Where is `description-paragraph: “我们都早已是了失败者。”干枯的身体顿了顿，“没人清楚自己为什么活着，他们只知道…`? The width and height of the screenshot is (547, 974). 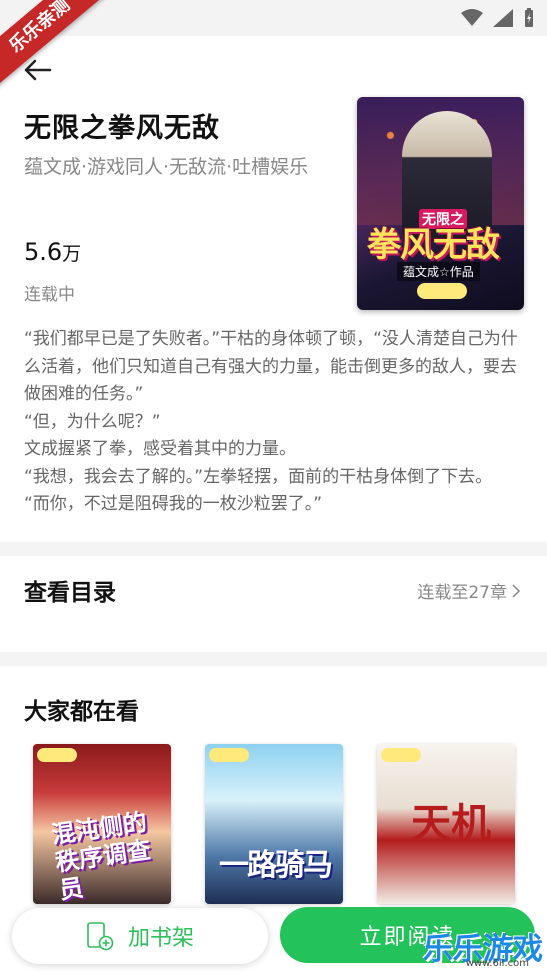
description-paragraph: “我们都早已是了失败者。”干枯的身体顿了顿，“没人清楚自己为什么活着，他们只知道… is located at coordinates (271, 366).